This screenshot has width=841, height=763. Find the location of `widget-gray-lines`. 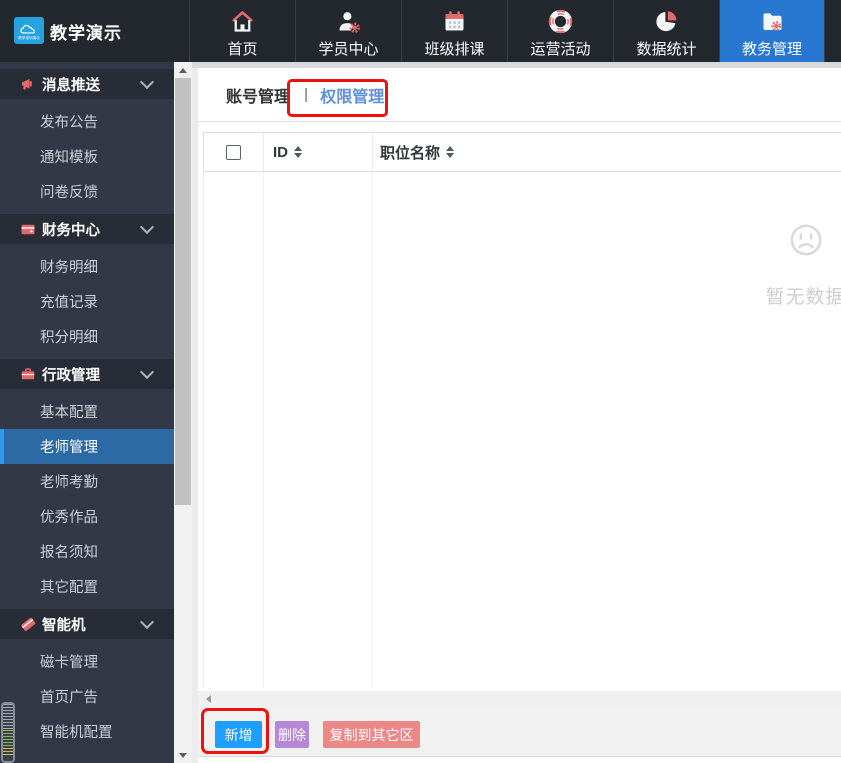

widget-gray-lines is located at coordinates (8, 717).